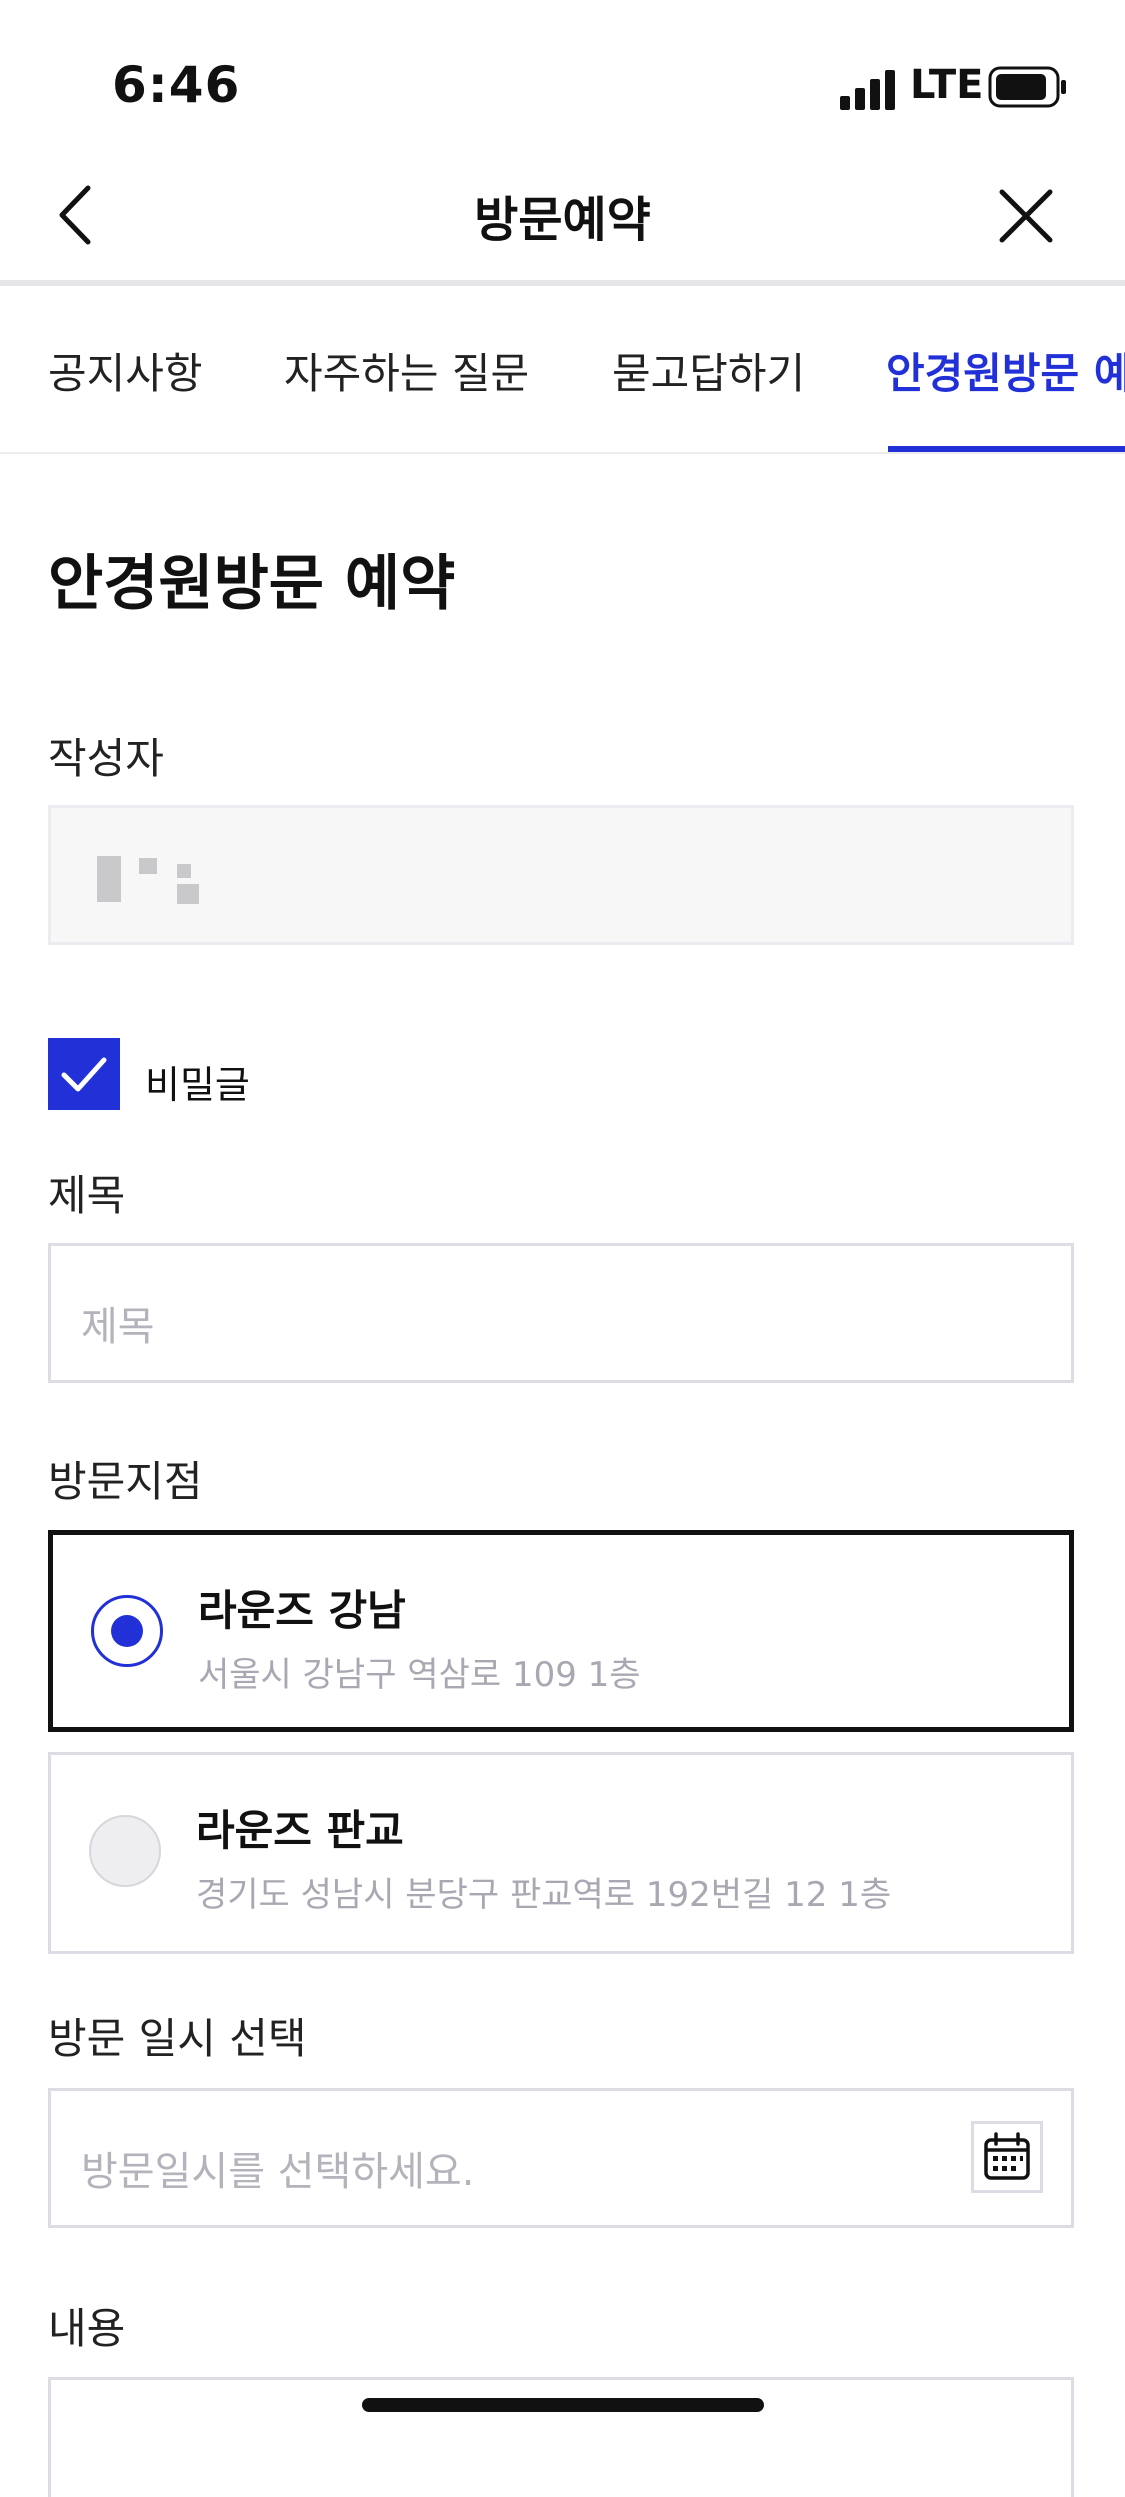  I want to click on author-label: 작성자, so click(106, 758).